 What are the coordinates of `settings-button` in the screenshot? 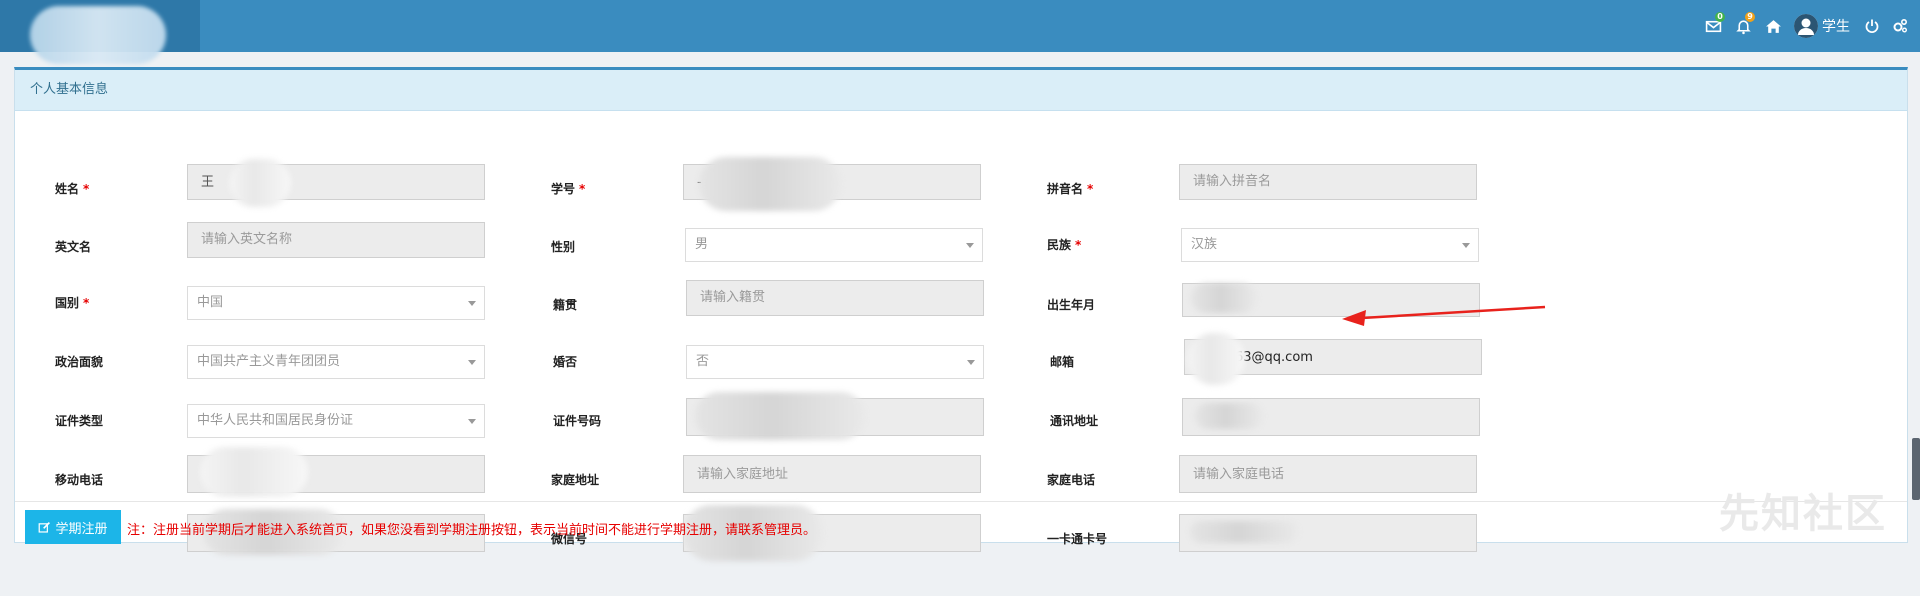 It's located at (1900, 26).